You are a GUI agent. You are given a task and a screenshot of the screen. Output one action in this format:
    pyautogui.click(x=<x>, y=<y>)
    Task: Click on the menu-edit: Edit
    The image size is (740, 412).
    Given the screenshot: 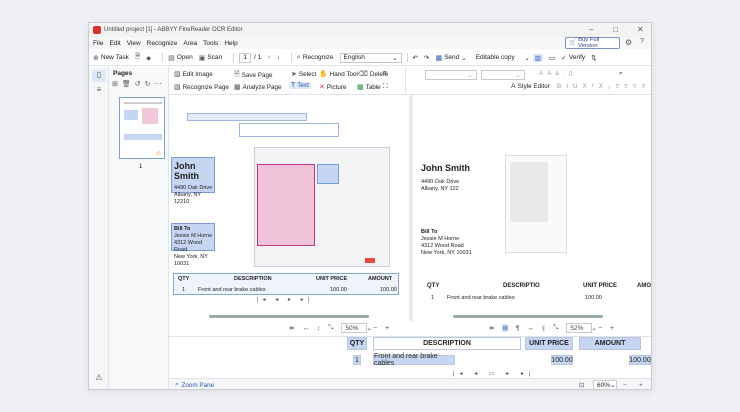 What is the action you would take?
    pyautogui.click(x=114, y=43)
    